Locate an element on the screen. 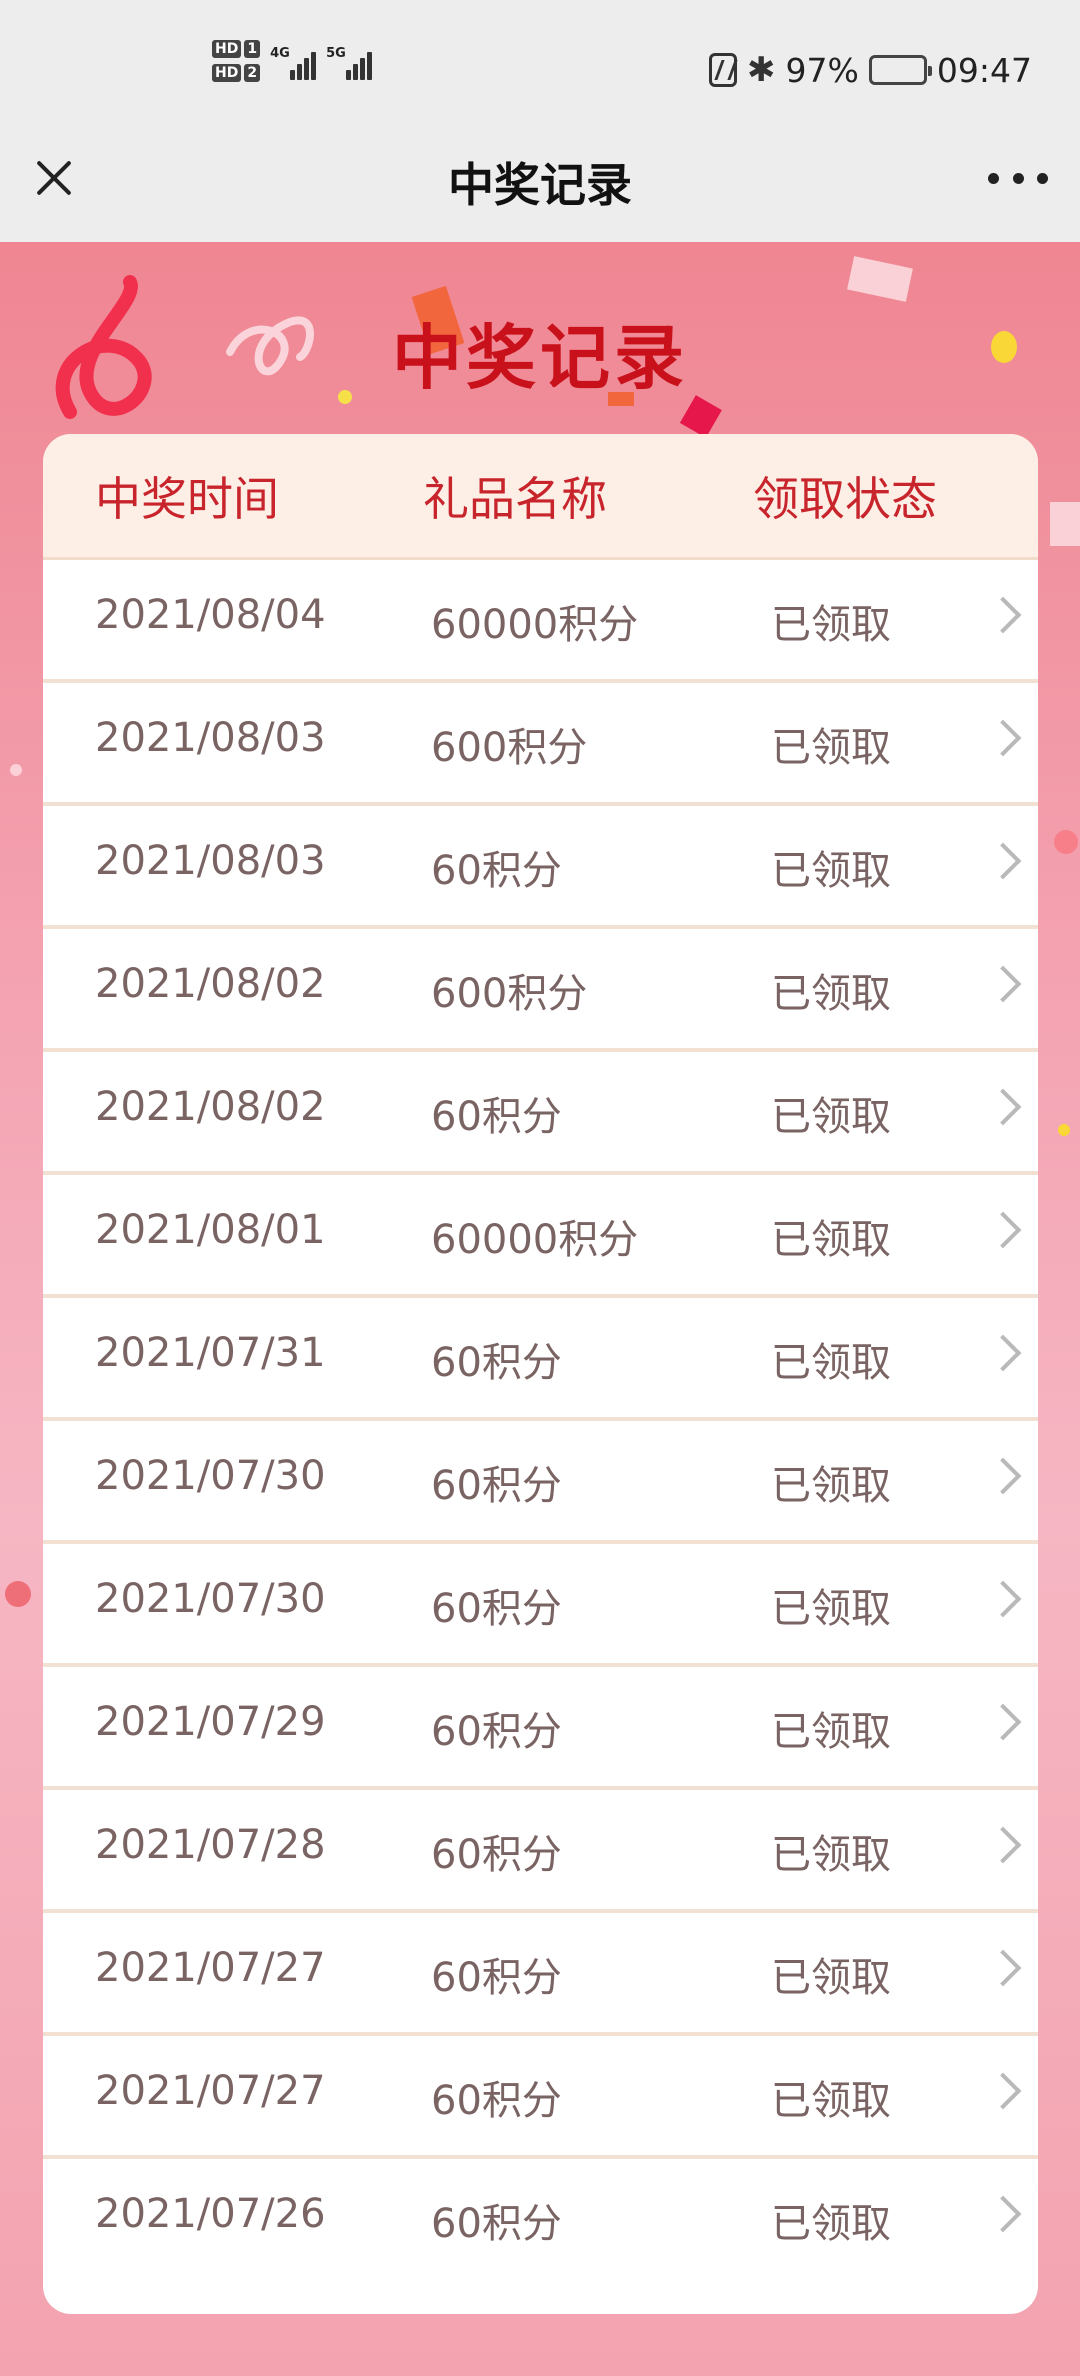 The height and width of the screenshot is (2376, 1080). header-status: 领取状态 is located at coordinates (845, 498).